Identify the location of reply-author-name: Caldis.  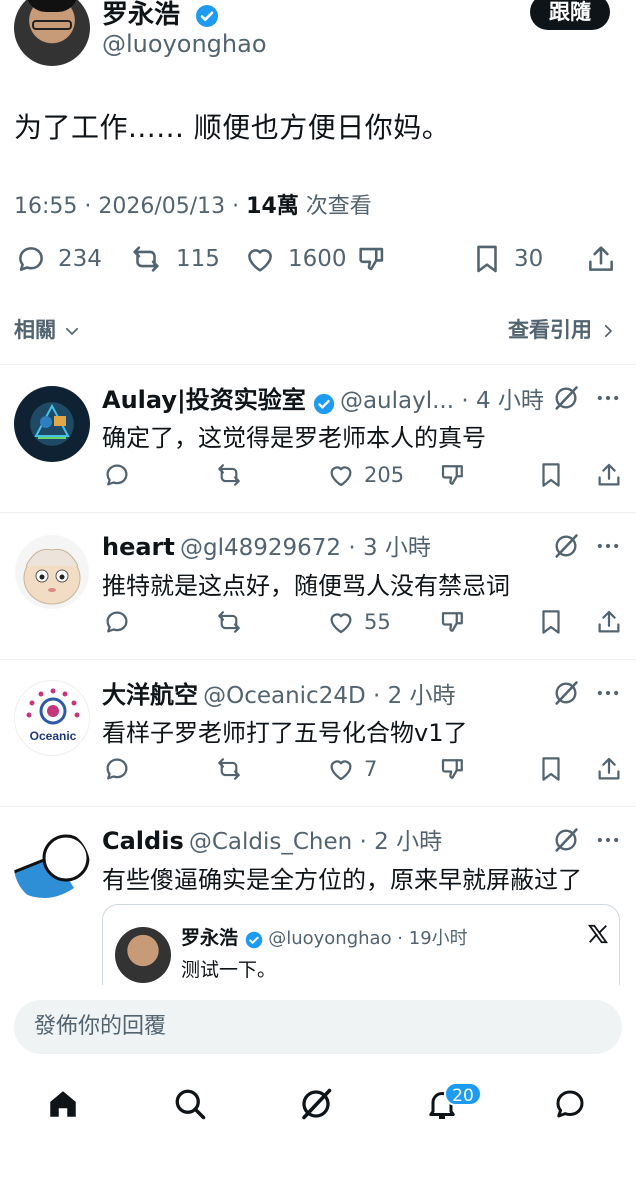
(143, 841).